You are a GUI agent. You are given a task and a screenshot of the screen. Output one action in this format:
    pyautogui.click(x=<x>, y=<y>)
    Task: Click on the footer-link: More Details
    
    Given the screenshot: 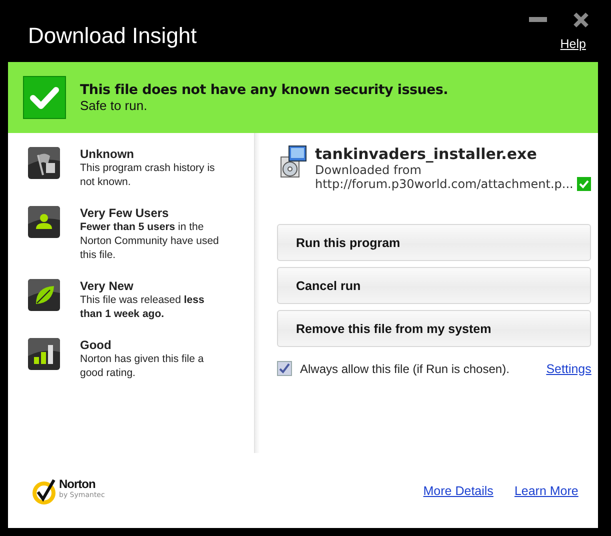 What is the action you would take?
    pyautogui.click(x=458, y=491)
    